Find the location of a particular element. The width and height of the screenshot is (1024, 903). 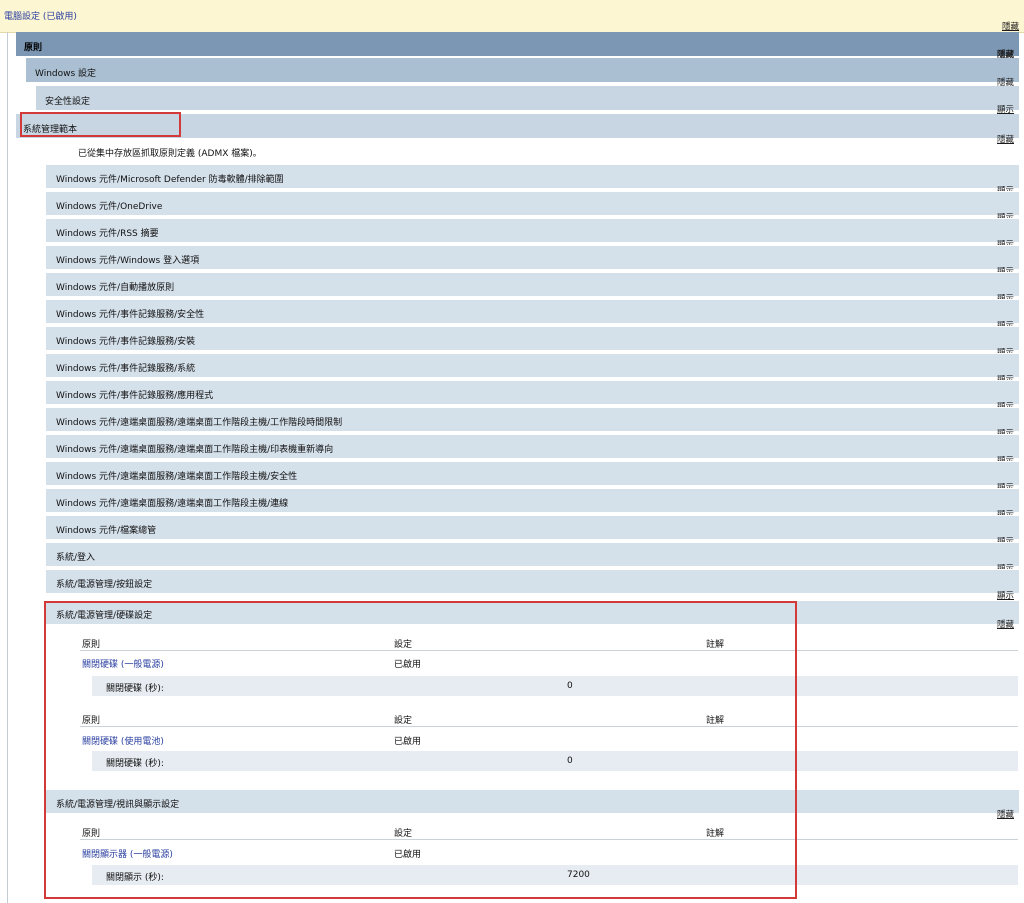

category-row: 系統/登入顯示 is located at coordinates (532, 558).